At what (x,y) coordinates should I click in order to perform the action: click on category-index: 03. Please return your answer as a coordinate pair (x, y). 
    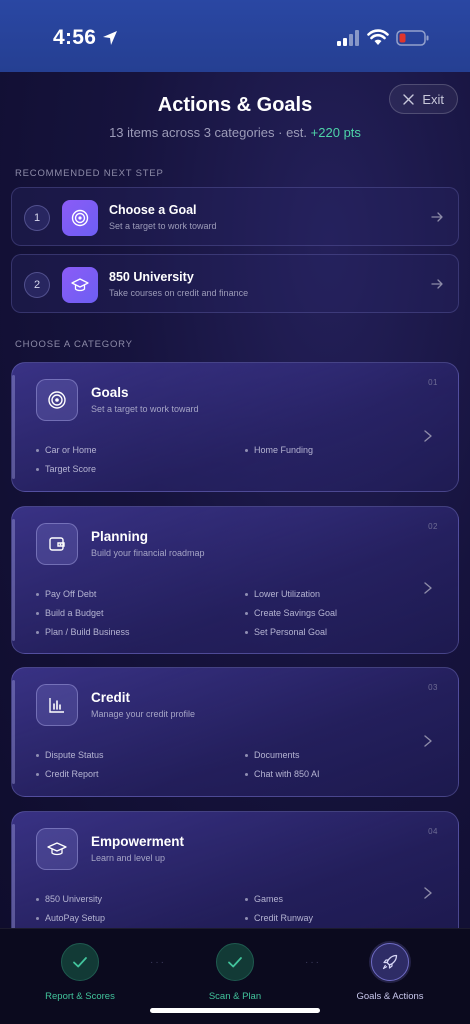
    Looking at the image, I should click on (433, 687).